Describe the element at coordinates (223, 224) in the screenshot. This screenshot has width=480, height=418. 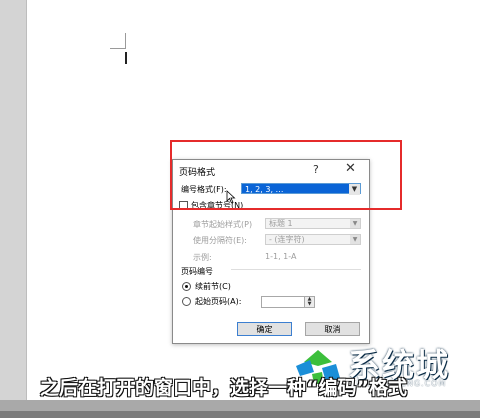
I see `chapter-style-label: 章节起始样式(P)` at that location.